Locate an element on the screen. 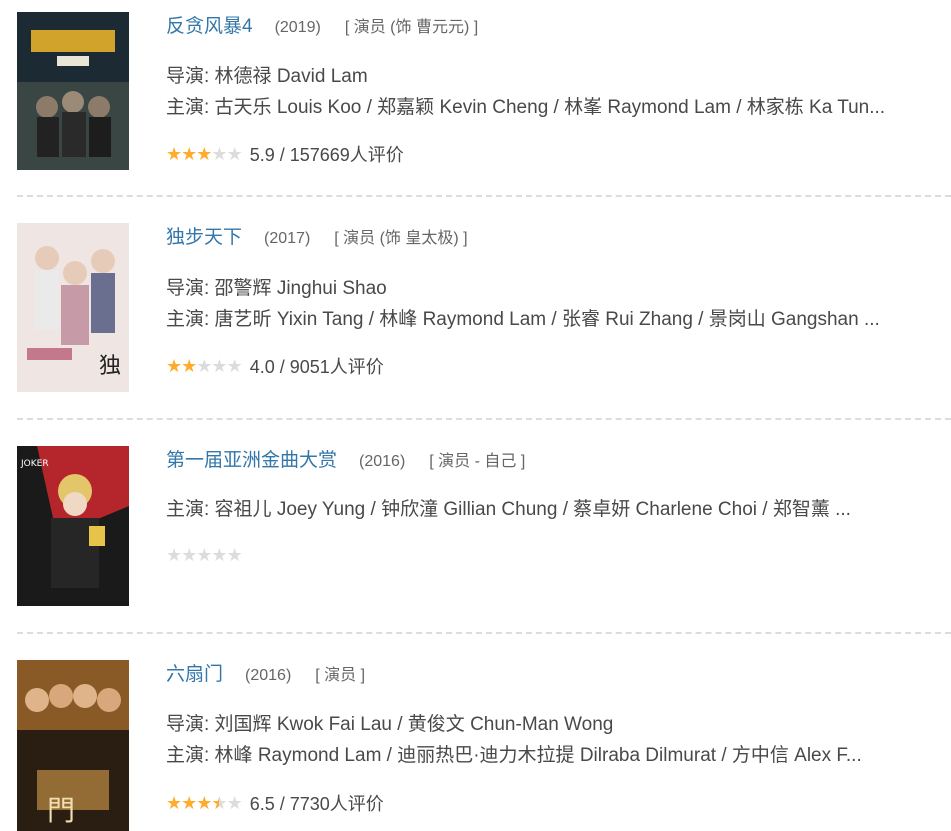 The height and width of the screenshot is (831, 951). director-line: 导演: 刘国辉 Kwok Fai Lau / 黄俊文 Chun-Man Wong is located at coordinates (390, 724).